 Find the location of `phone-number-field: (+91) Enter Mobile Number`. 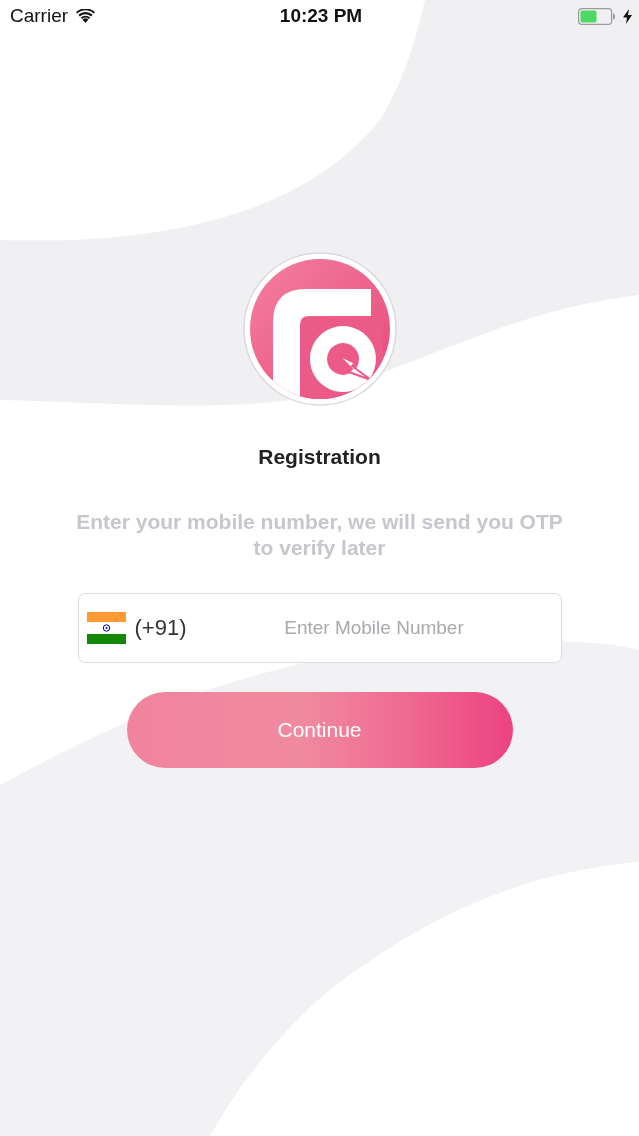

phone-number-field: (+91) Enter Mobile Number is located at coordinates (319, 628).